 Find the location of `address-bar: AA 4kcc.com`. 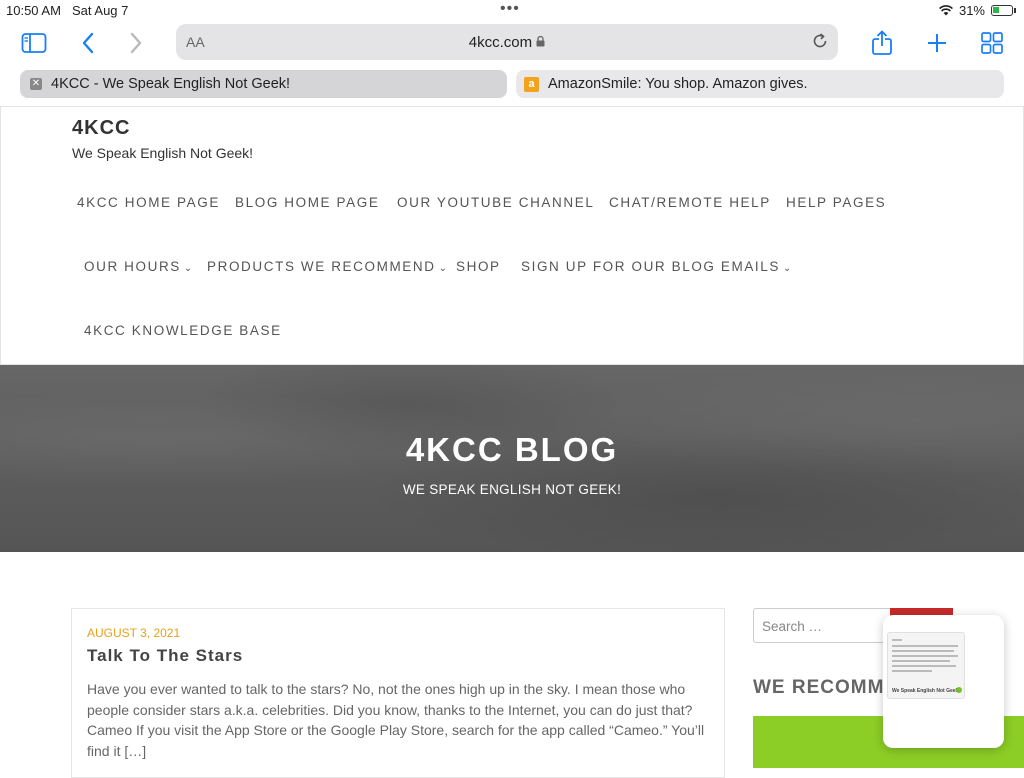

address-bar: AA 4kcc.com is located at coordinates (507, 42).